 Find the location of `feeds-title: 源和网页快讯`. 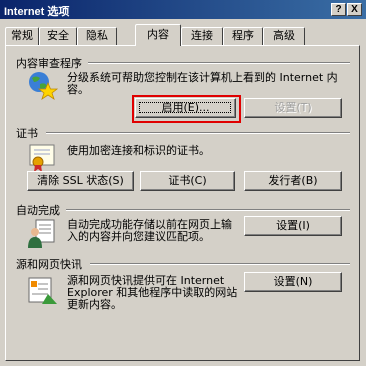

feeds-title: 源和网页快讯 is located at coordinates (51, 264).